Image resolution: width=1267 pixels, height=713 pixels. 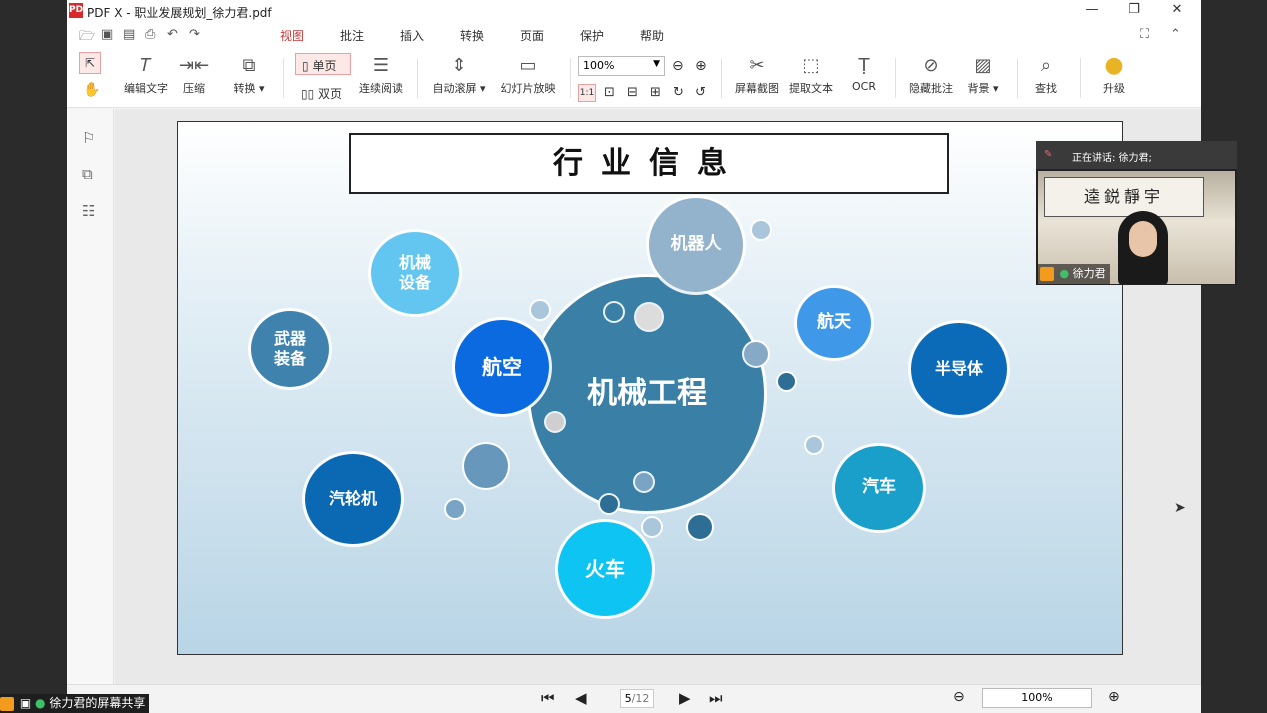 I want to click on tab-convert: 转换, so click(x=472, y=35).